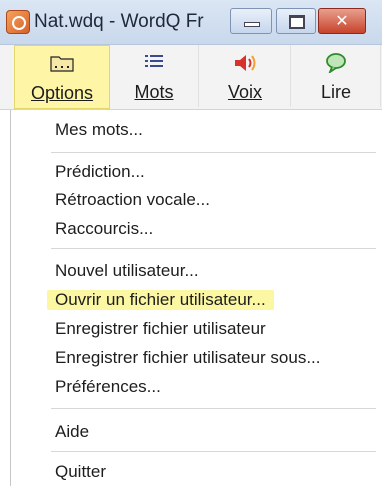 Image resolution: width=382 pixels, height=486 pixels. I want to click on speaker-icon, so click(245, 65).